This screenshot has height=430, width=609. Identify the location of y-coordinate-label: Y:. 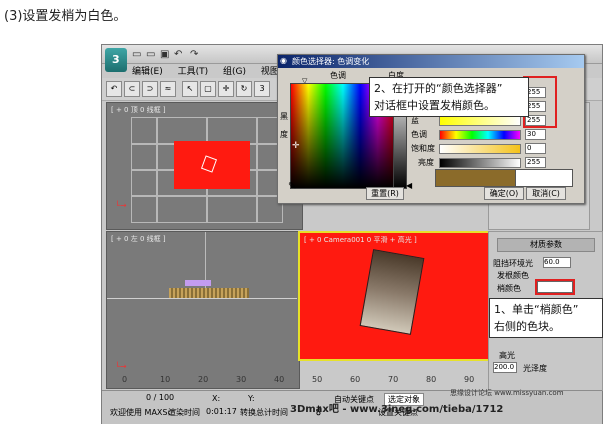
(251, 398).